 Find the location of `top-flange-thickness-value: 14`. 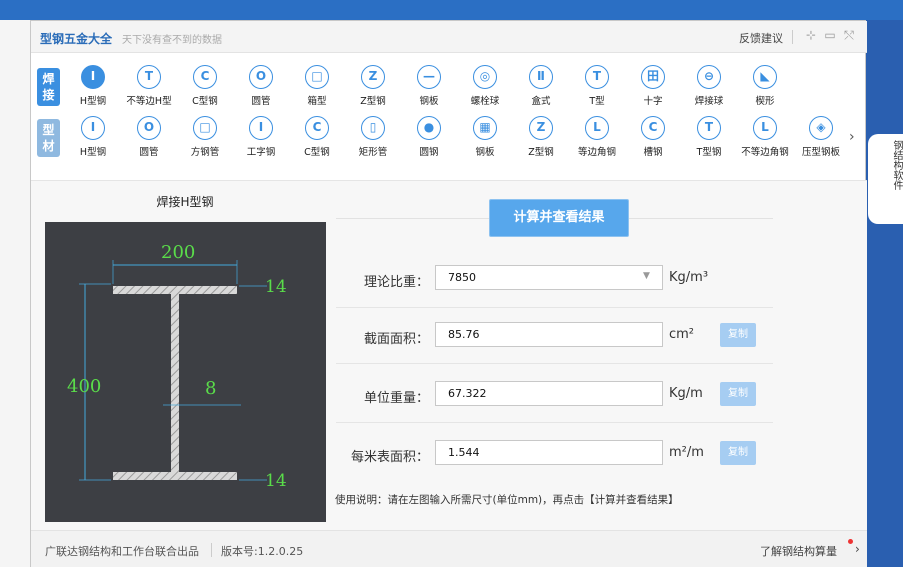

top-flange-thickness-value: 14 is located at coordinates (276, 287).